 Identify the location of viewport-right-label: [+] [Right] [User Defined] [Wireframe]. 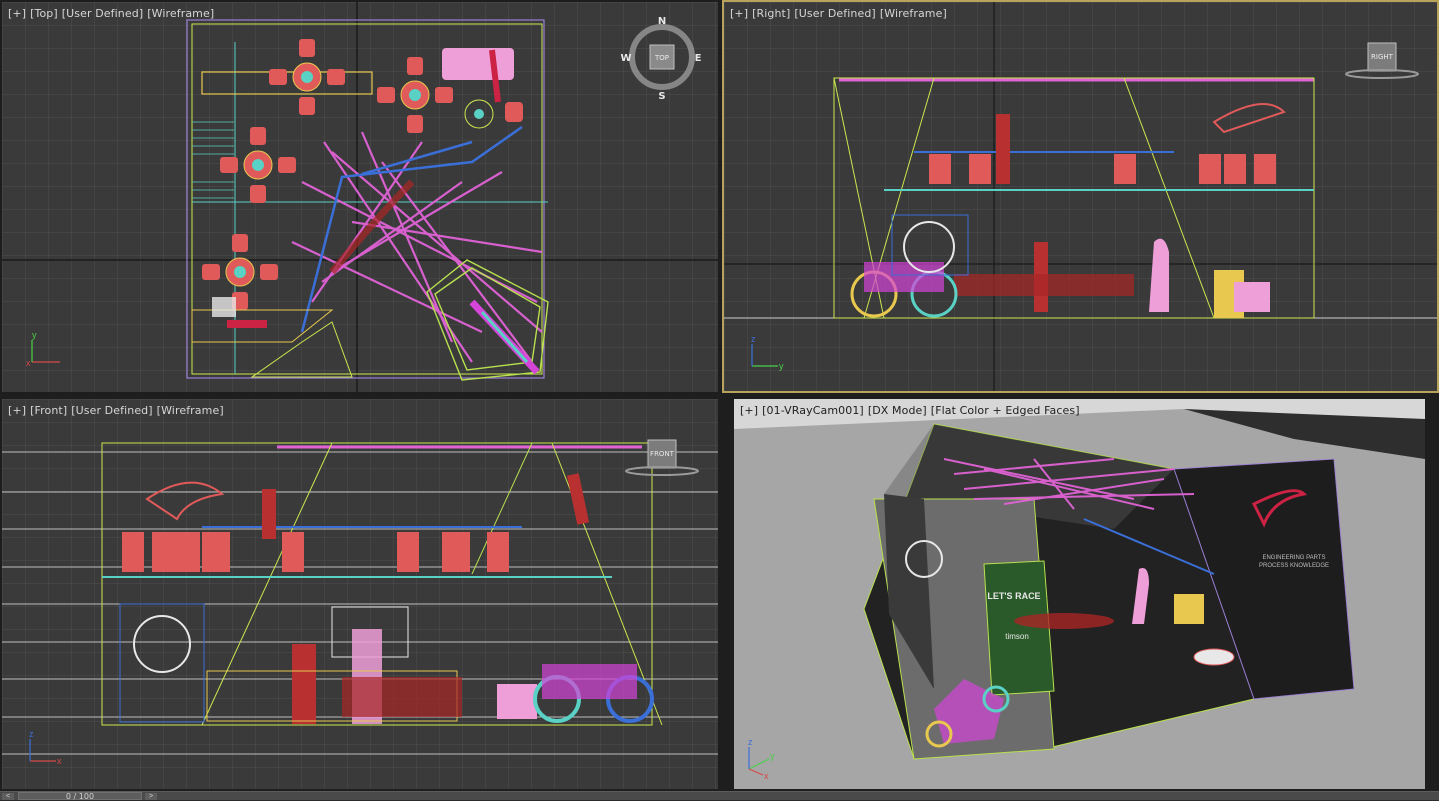
(840, 13).